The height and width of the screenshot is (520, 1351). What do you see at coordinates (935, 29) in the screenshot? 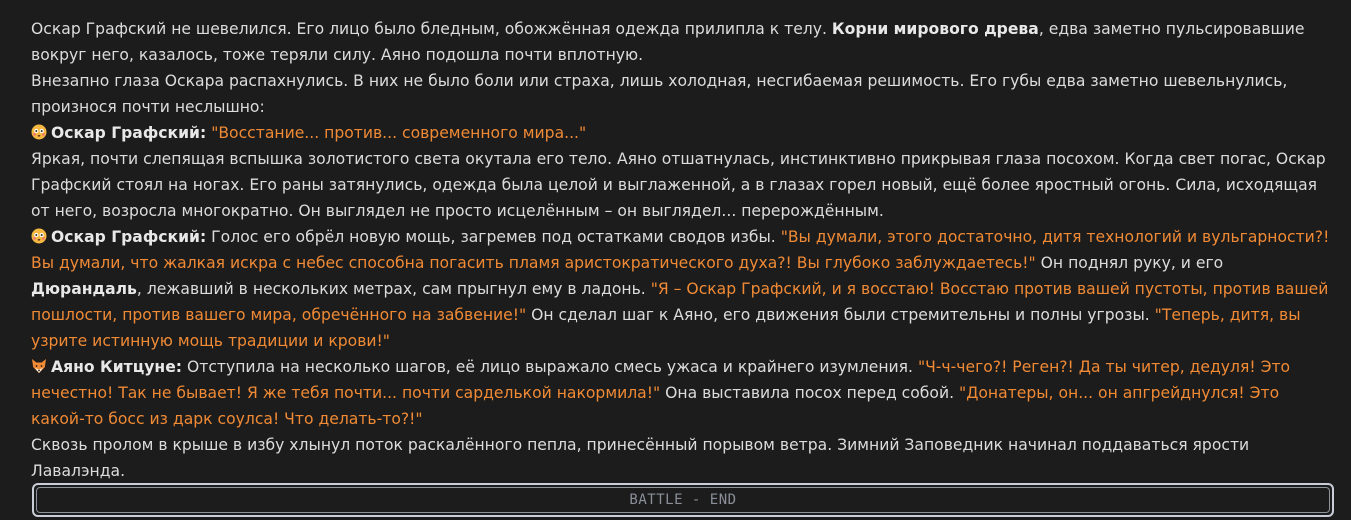
I see `bold-term: Корни мирового древа` at bounding box center [935, 29].